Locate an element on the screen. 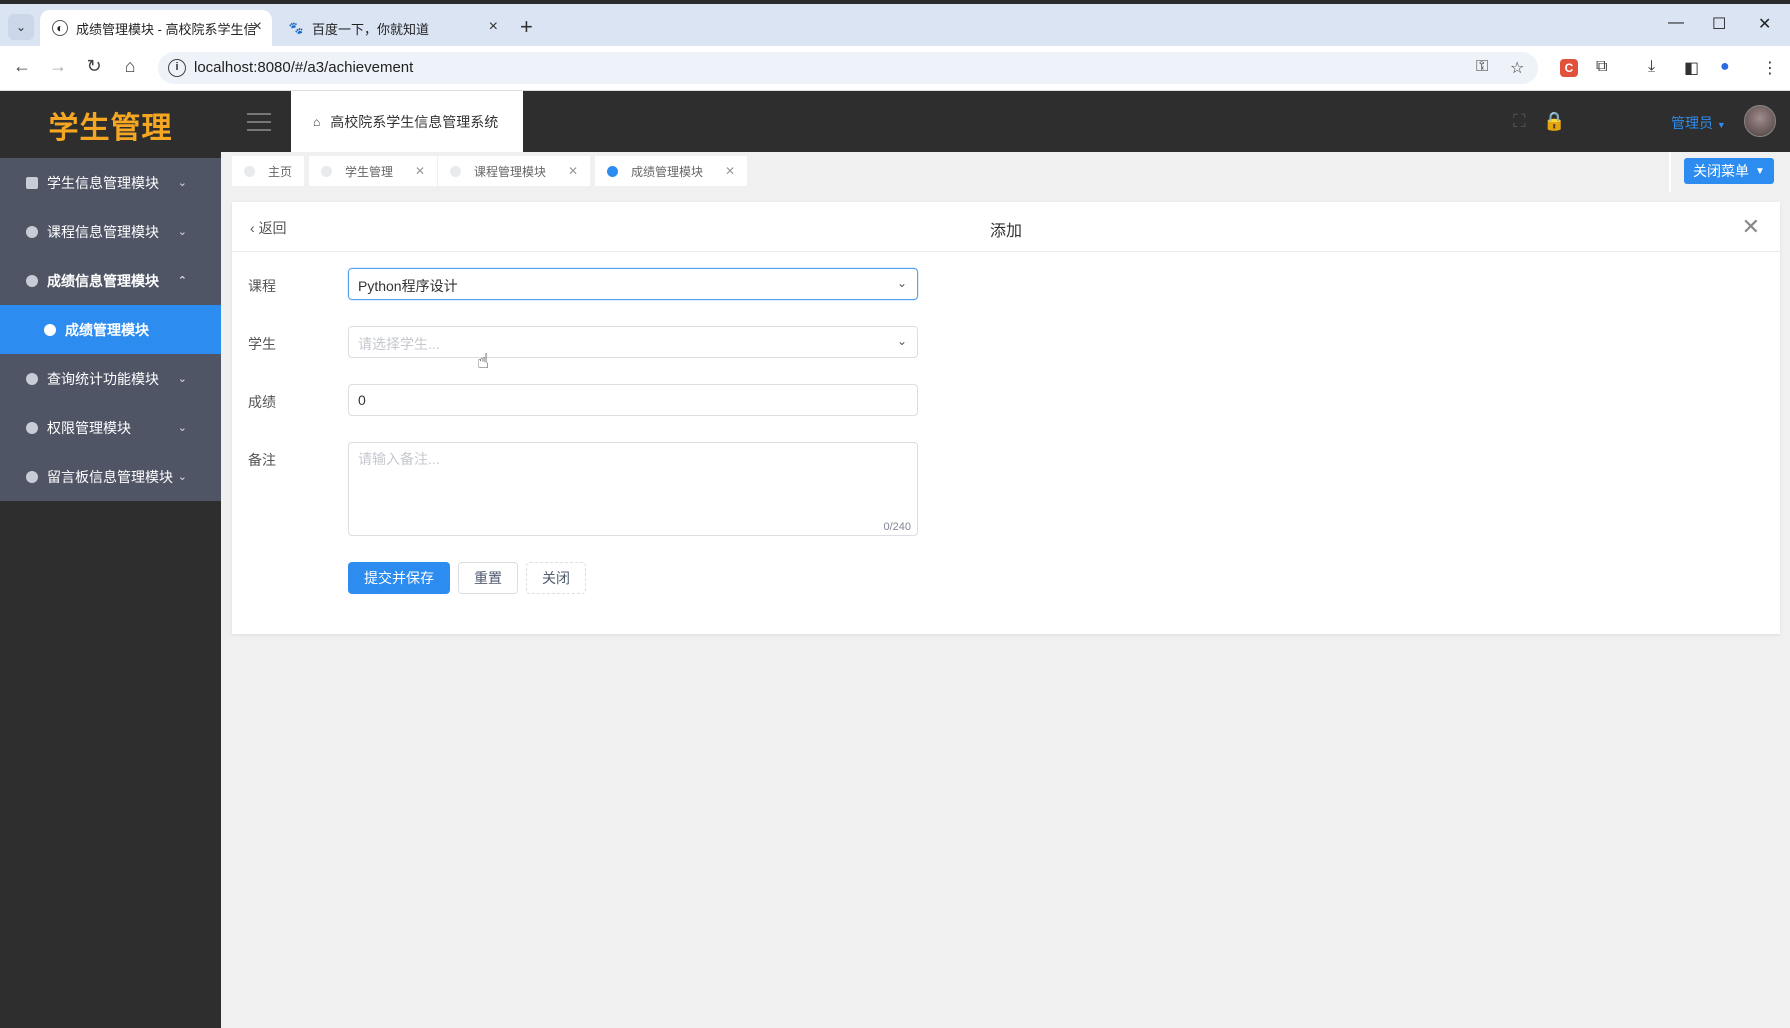  bookmark-star-icon: ☆ is located at coordinates (1517, 68).